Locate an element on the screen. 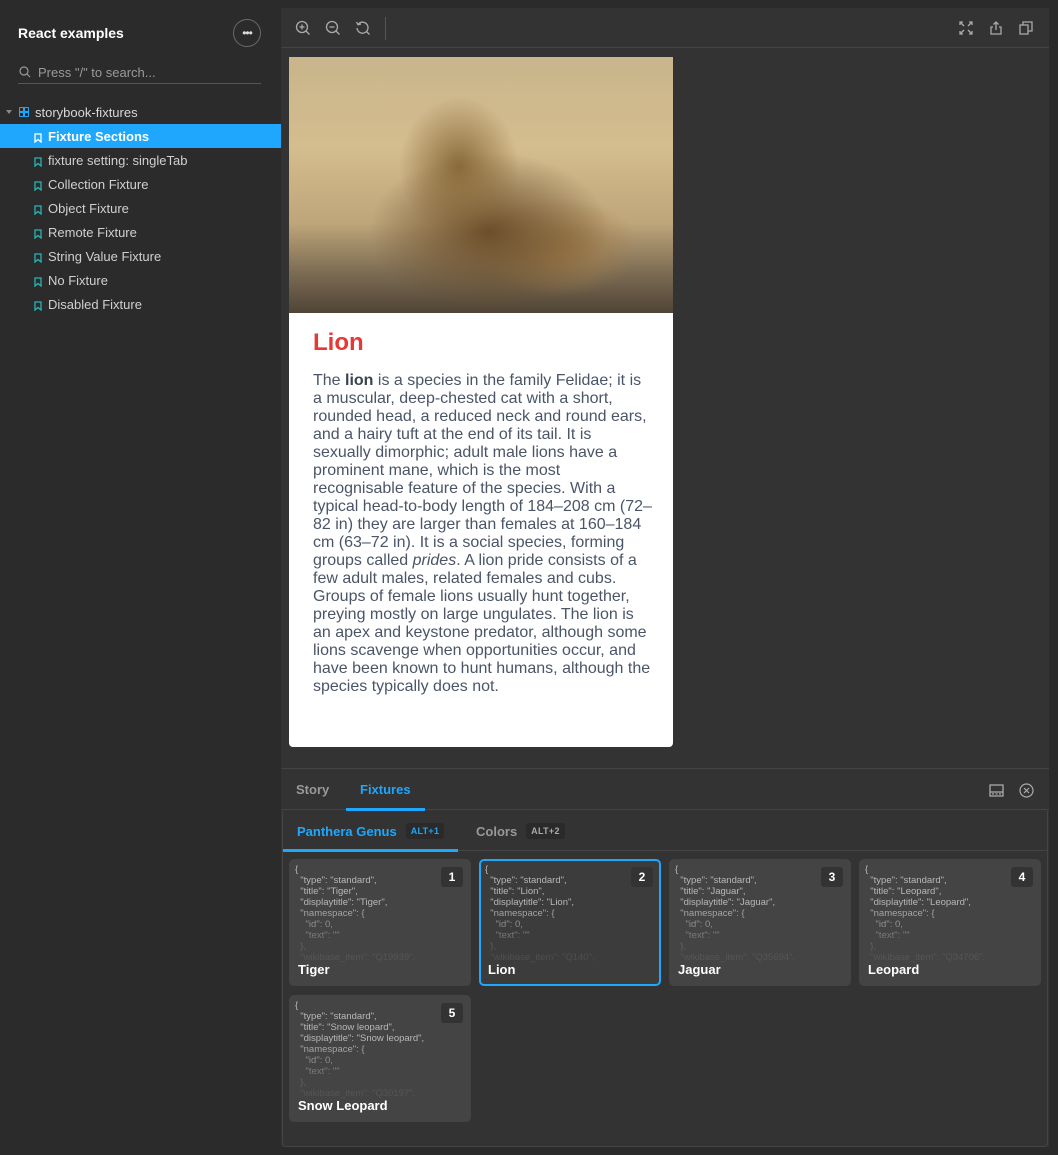 The height and width of the screenshot is (1155, 1058). shortcut-badge: ALT+1 is located at coordinates (425, 831).